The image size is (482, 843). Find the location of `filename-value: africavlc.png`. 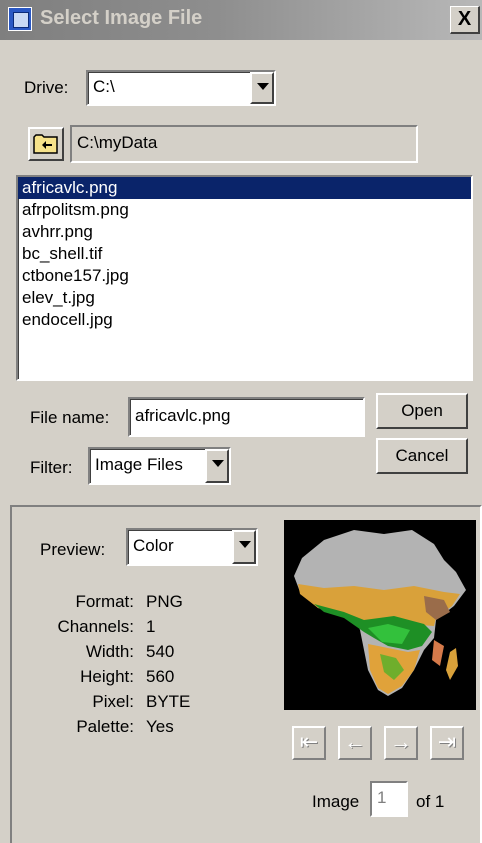

filename-value: africavlc.png is located at coordinates (183, 415).